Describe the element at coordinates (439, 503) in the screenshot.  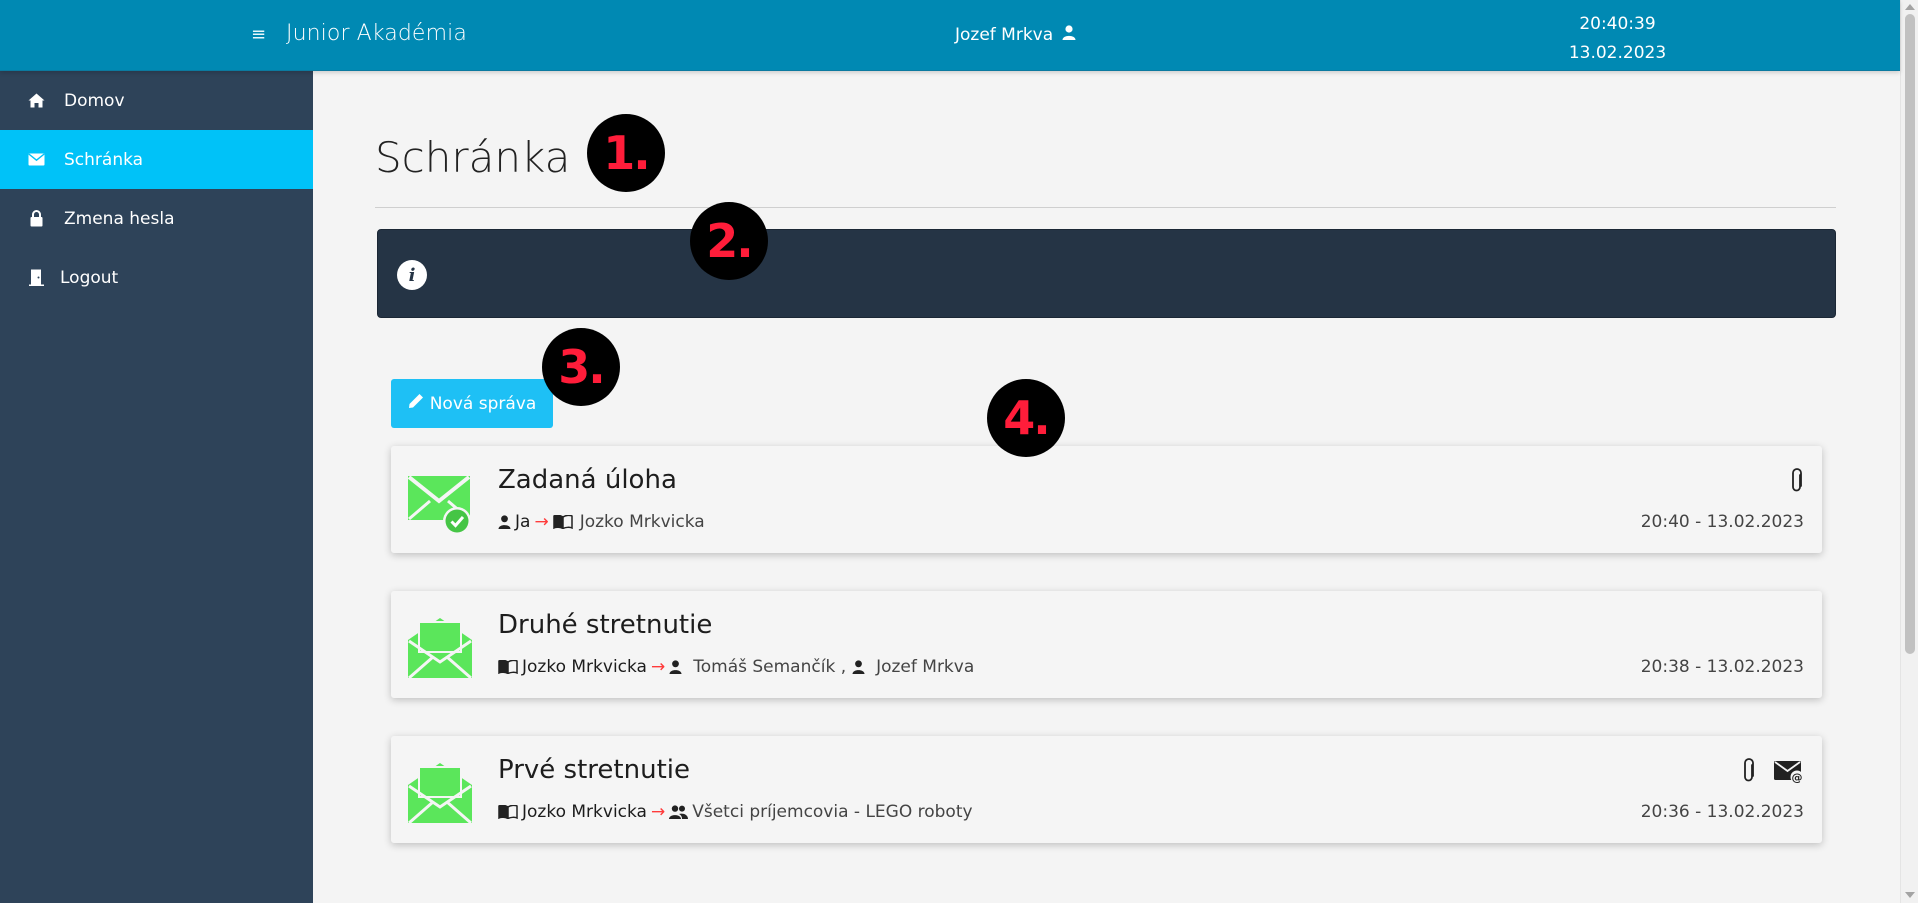
I see `sent-envelope-icon` at that location.